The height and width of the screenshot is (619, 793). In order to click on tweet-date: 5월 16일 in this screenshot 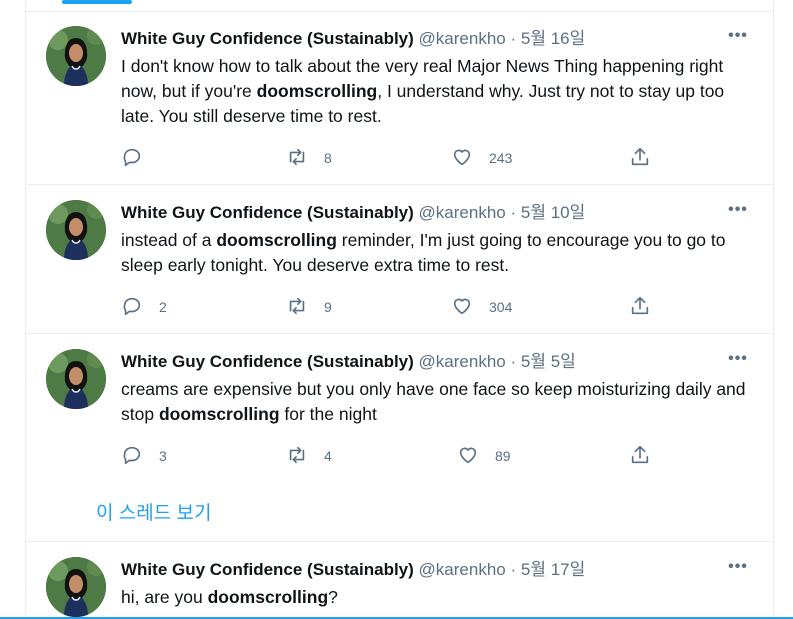, I will do `click(553, 38)`.